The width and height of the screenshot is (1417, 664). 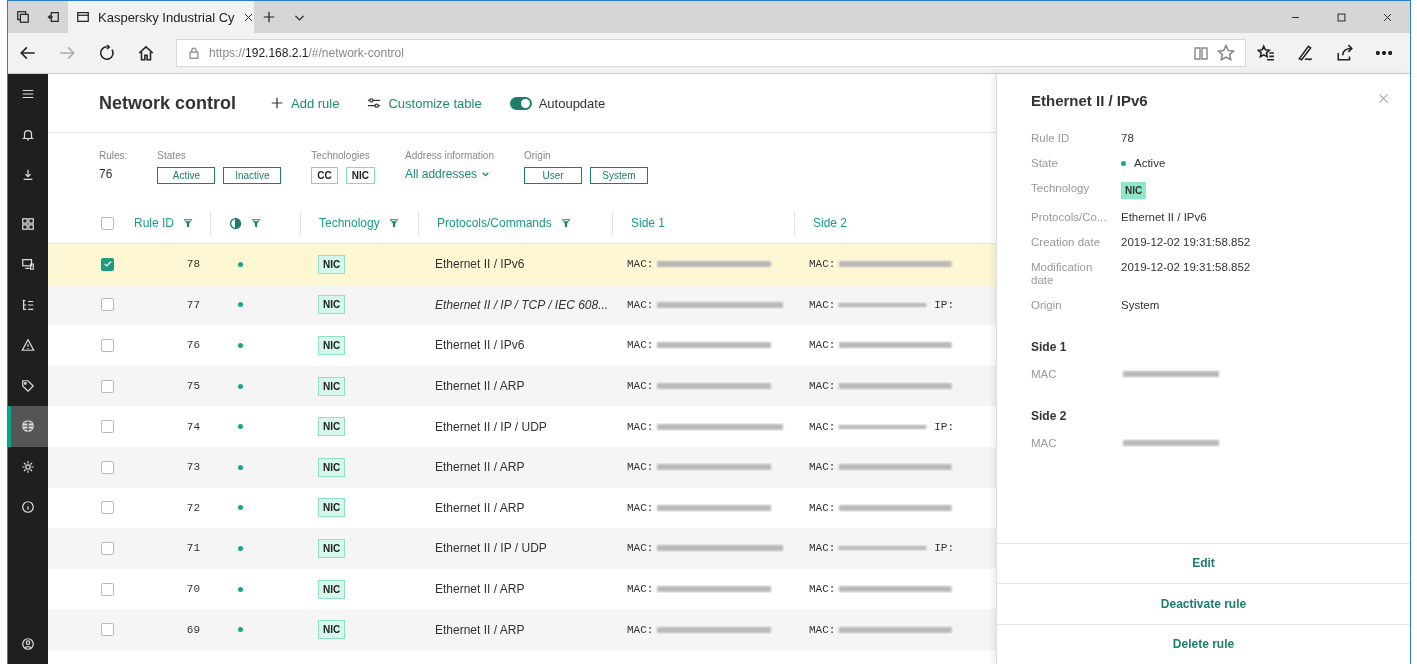 What do you see at coordinates (193, 264) in the screenshot?
I see `rule-id: 78` at bounding box center [193, 264].